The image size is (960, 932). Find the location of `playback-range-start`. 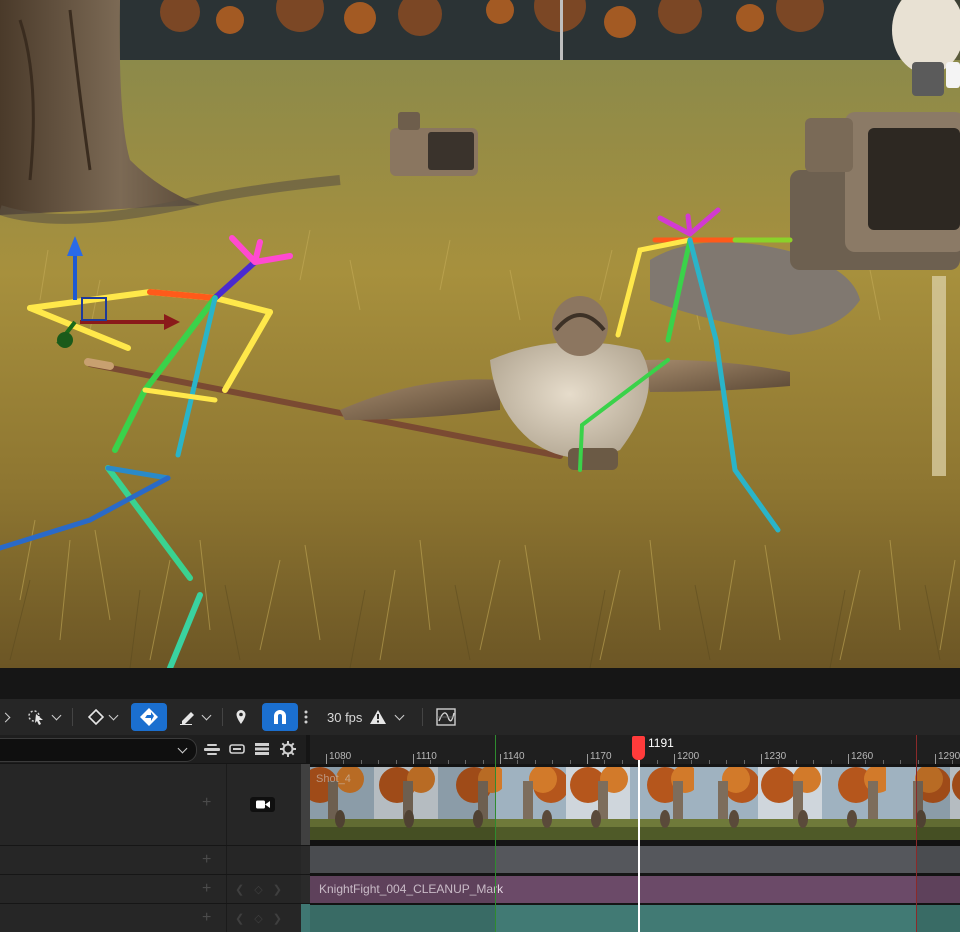

playback-range-start is located at coordinates (495, 833).